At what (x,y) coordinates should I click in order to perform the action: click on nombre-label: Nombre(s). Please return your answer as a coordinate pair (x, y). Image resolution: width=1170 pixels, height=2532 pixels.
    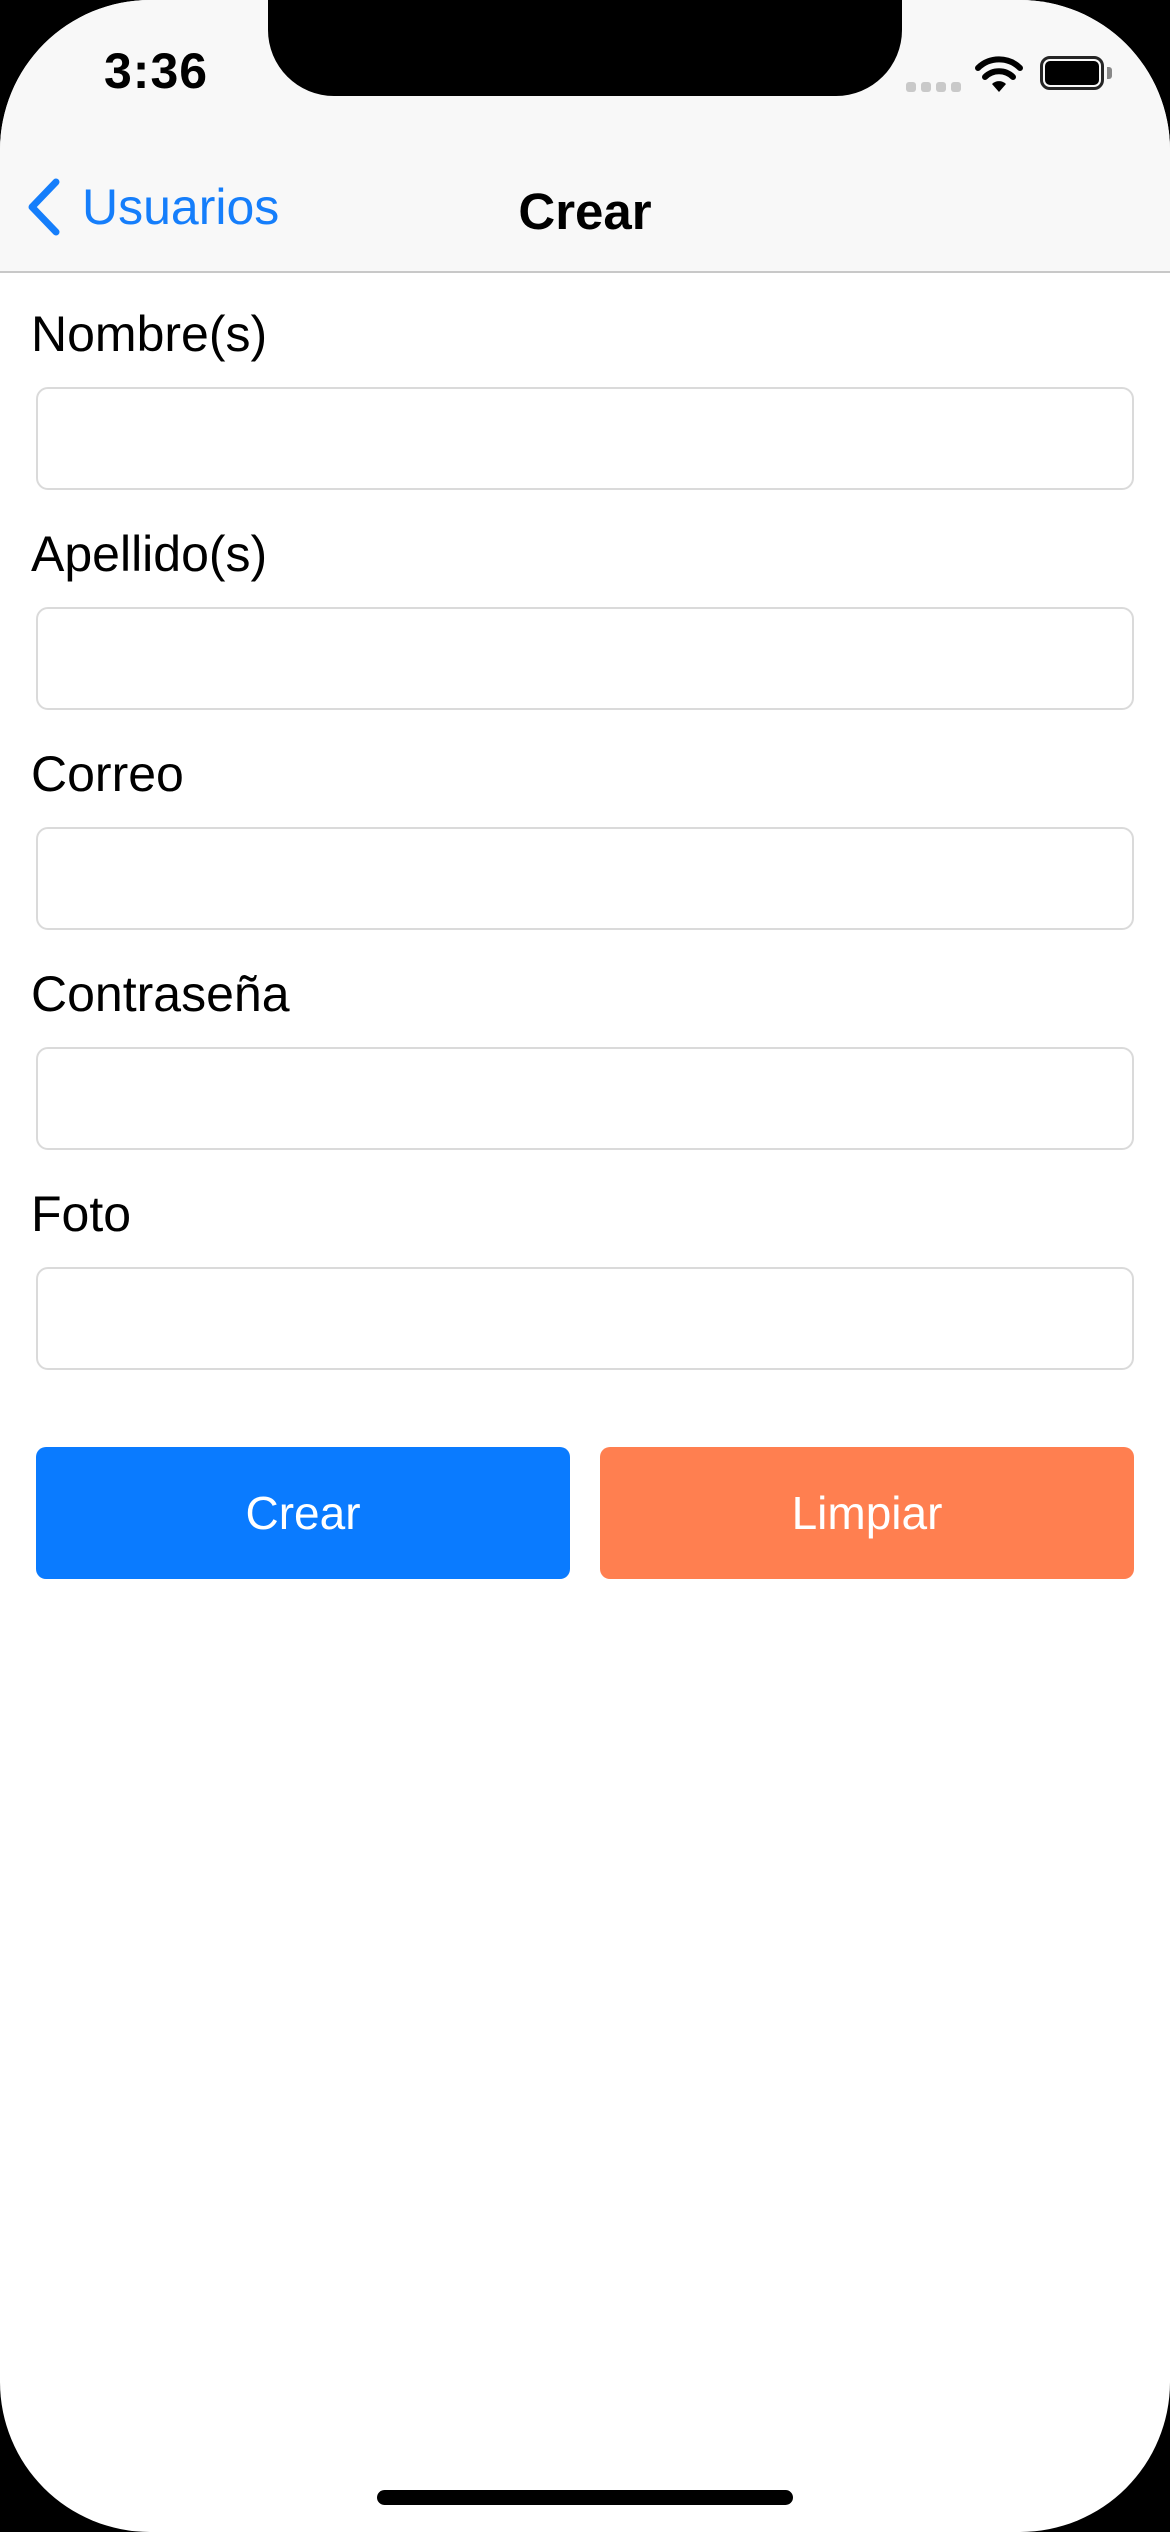
    Looking at the image, I should click on (149, 334).